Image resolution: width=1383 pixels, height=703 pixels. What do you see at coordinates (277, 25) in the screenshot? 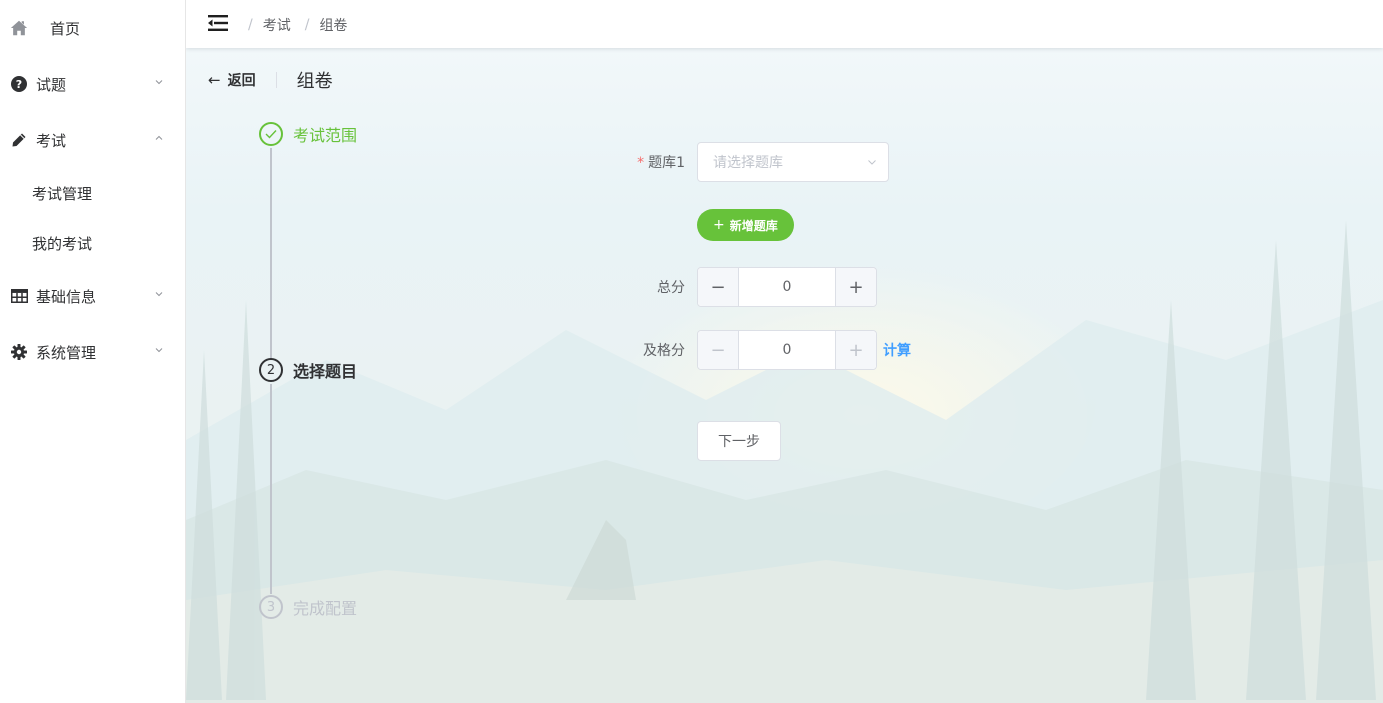
I see `breadcrumb-item-exam: 考试` at bounding box center [277, 25].